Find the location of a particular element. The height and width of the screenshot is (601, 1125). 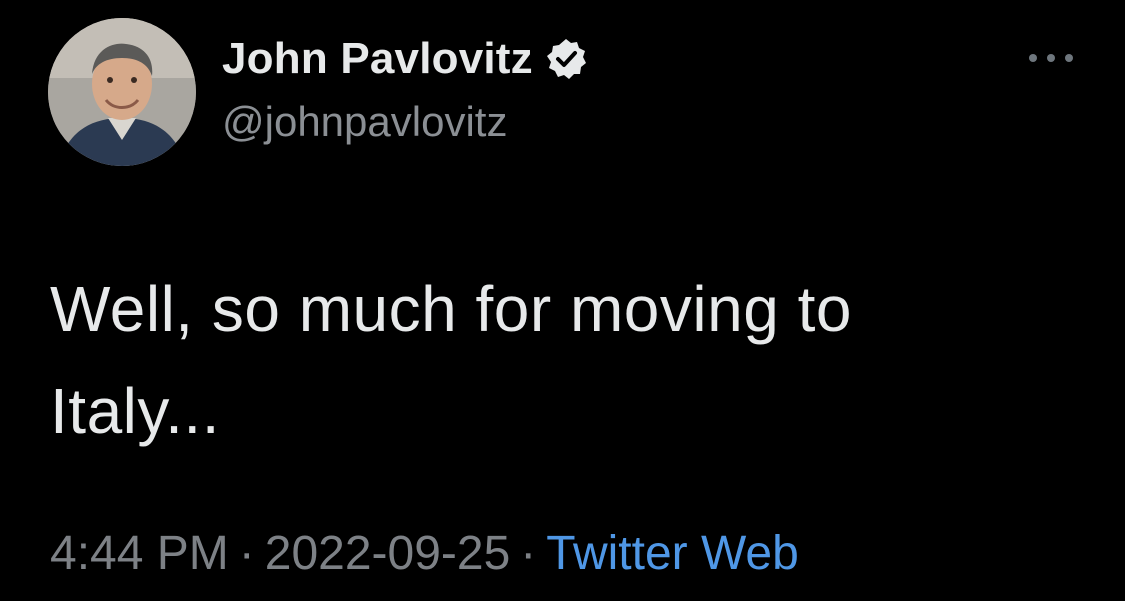

tweet-source-link: Twitter Web is located at coordinates (672, 553).